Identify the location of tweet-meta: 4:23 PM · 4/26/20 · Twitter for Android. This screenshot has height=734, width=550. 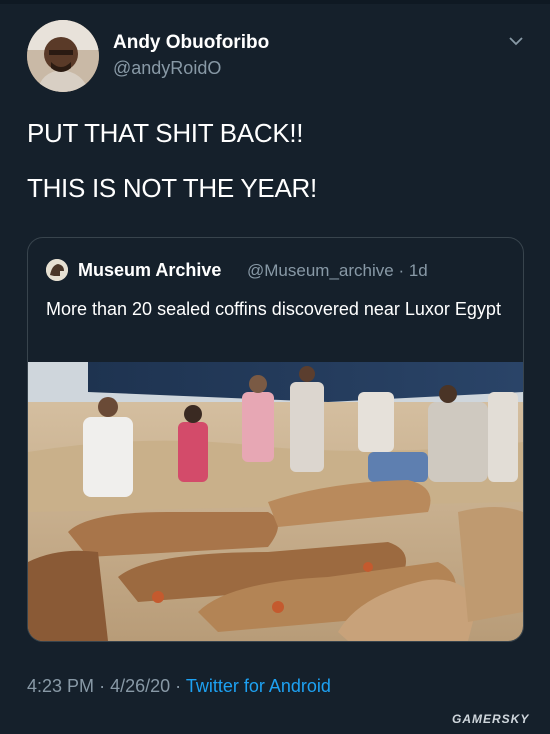
(179, 686).